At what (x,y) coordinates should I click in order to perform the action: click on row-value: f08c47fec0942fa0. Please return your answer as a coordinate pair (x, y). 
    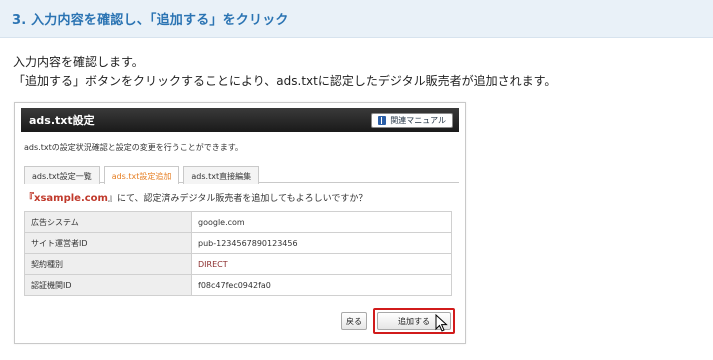
    Looking at the image, I should click on (321, 285).